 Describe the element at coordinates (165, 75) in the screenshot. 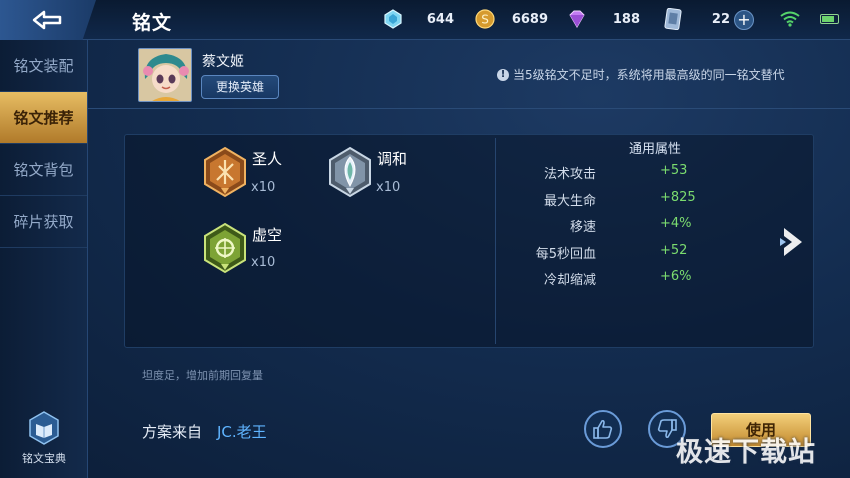

I see `hero-avatar` at that location.